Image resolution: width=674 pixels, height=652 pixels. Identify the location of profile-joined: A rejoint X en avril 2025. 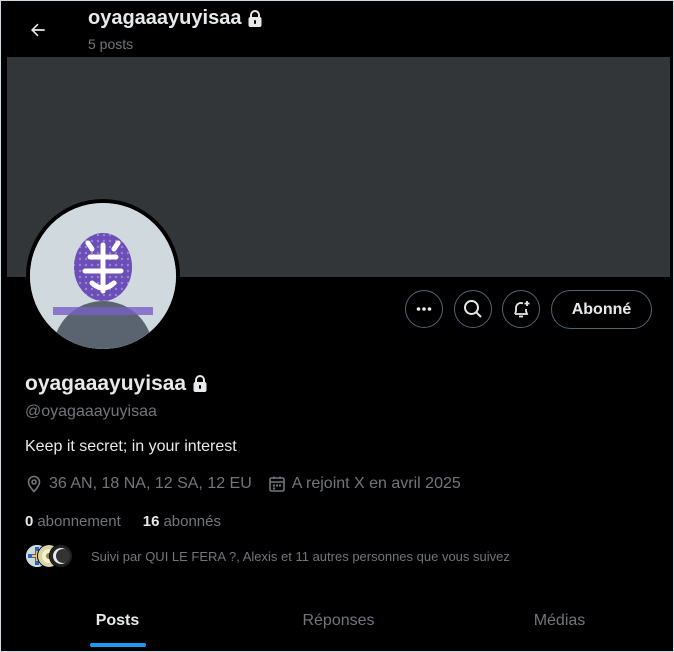
(364, 484).